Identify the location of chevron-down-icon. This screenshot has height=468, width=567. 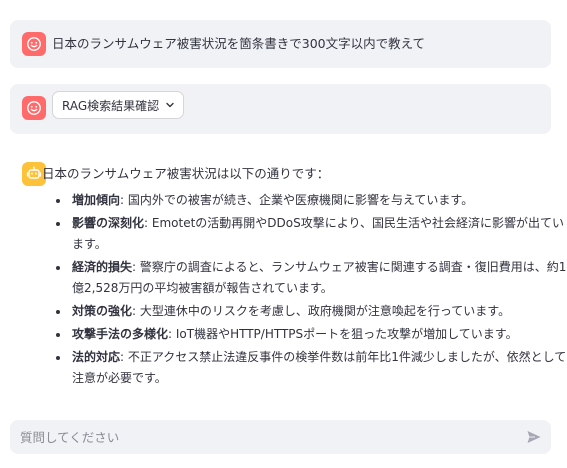
(170, 105).